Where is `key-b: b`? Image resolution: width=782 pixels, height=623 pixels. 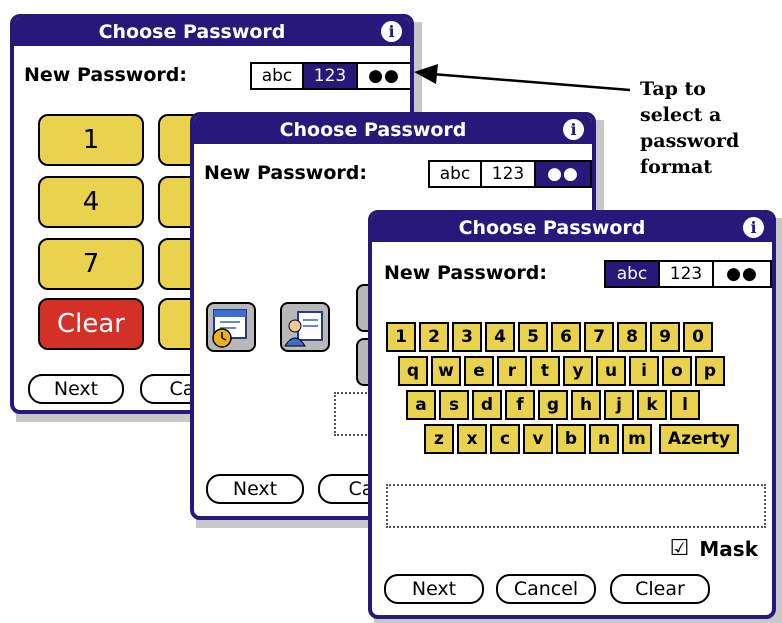
key-b: b is located at coordinates (571, 439).